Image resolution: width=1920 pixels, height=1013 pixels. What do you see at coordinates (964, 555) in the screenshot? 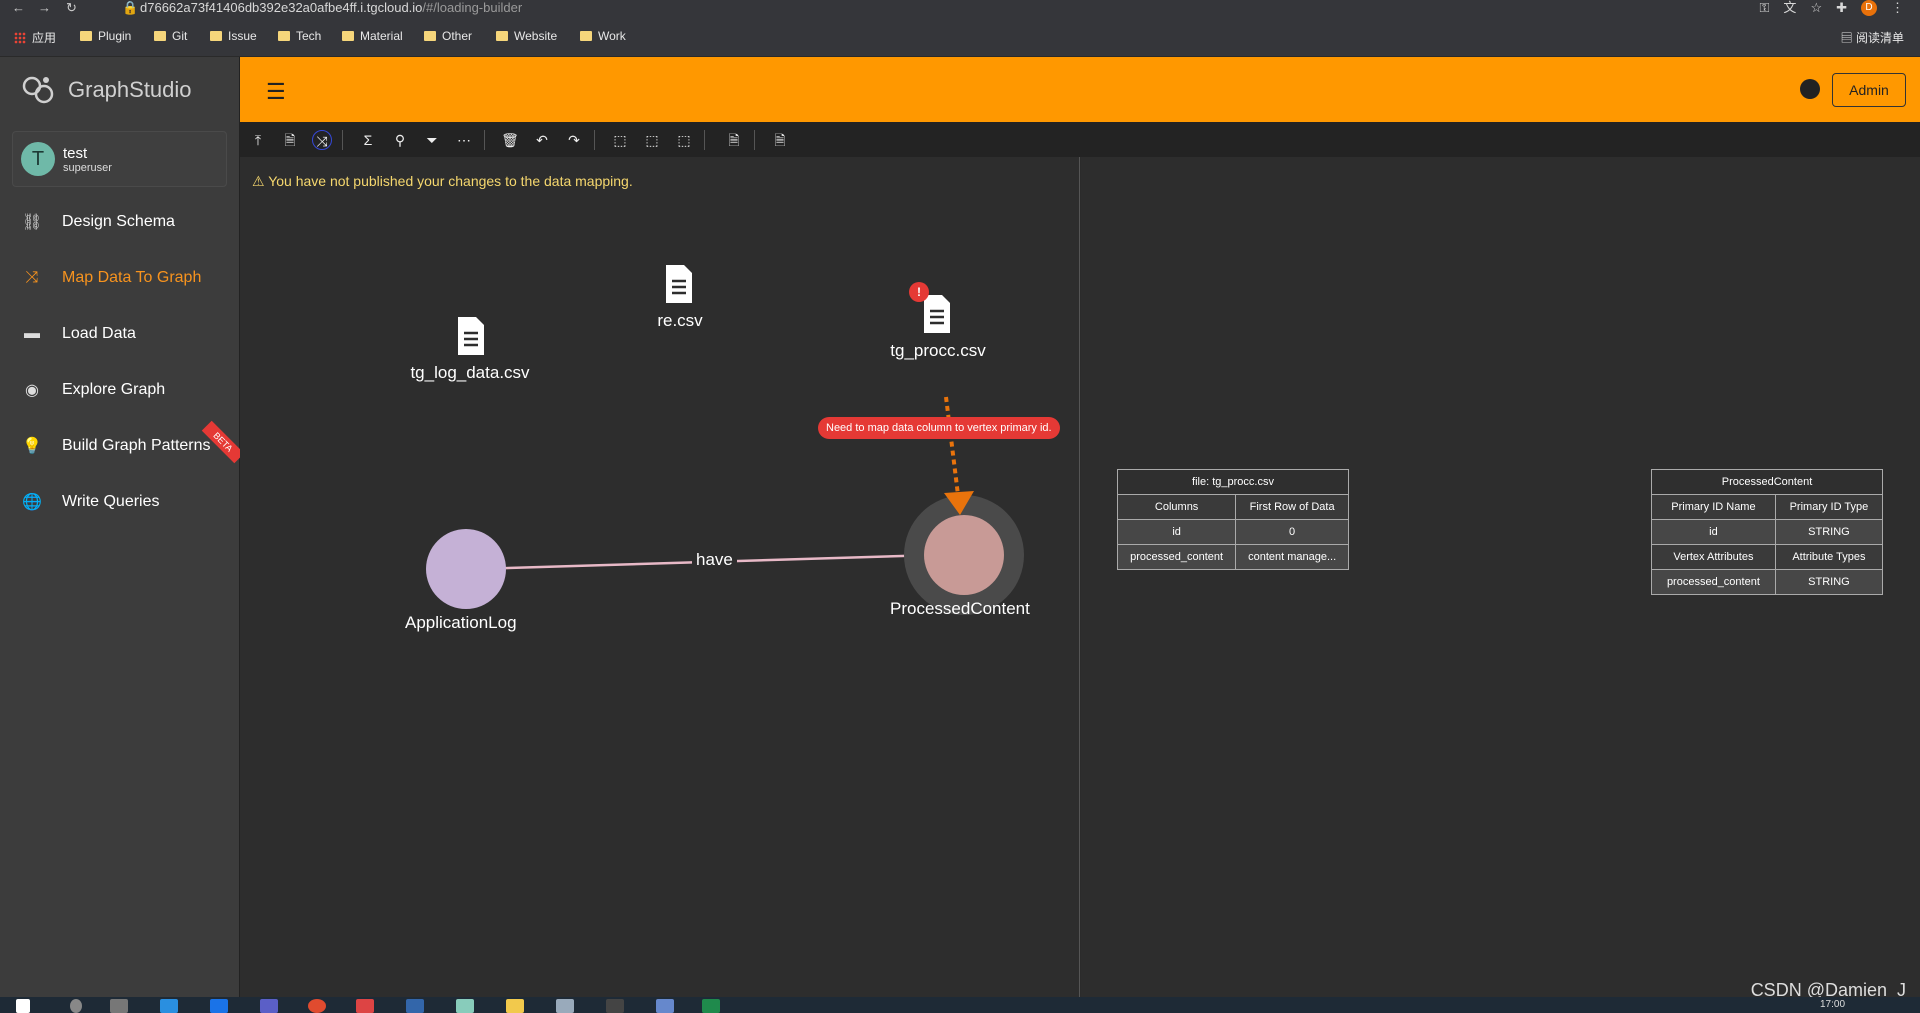
I see `vertex-processedcontent` at bounding box center [964, 555].